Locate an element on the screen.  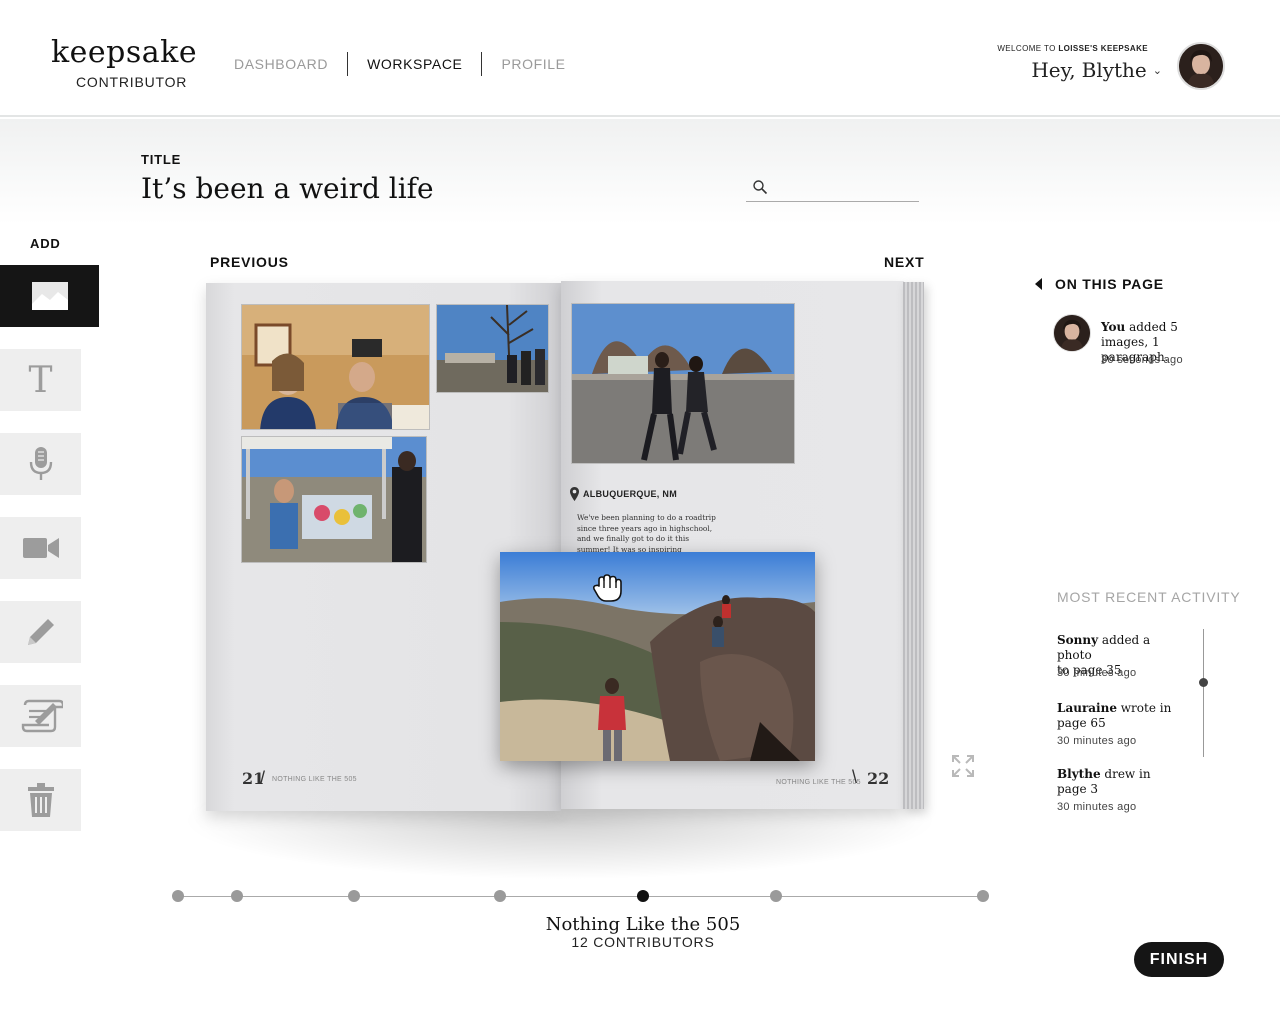
previous-page-button: PREVIOUS is located at coordinates (249, 262).